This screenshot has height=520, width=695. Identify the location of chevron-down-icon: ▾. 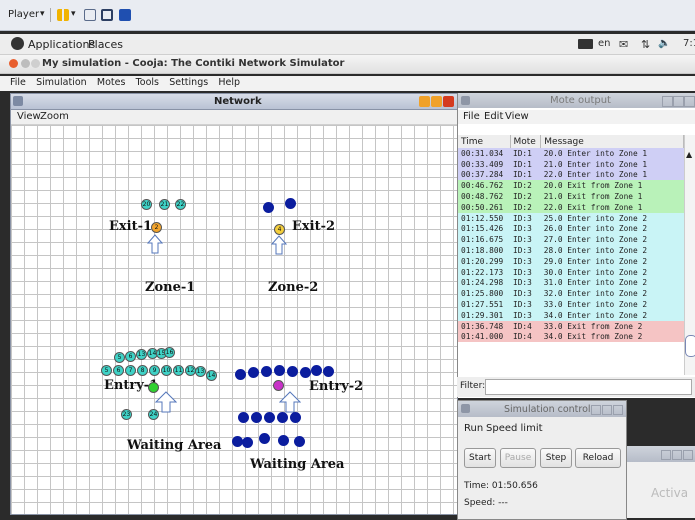
(73, 14).